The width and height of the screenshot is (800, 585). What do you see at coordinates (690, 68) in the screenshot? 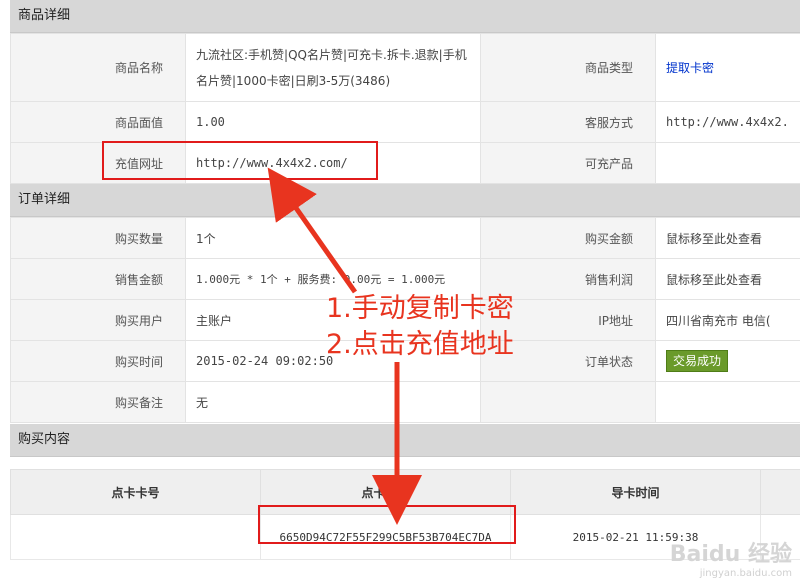
I see `goods-type-link: 提取卡密` at bounding box center [690, 68].